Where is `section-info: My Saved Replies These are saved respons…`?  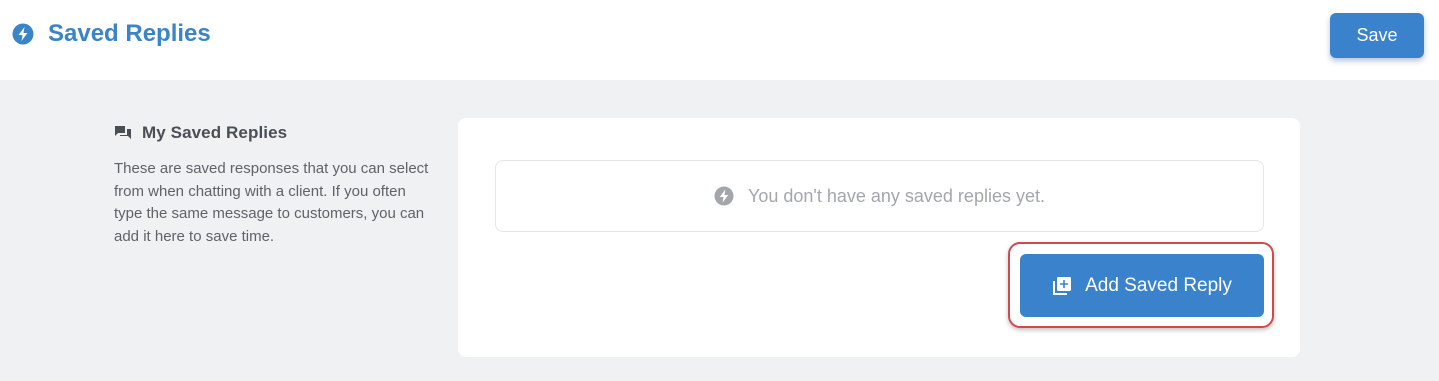 section-info: My Saved Replies These are saved respons… is located at coordinates (274, 185).